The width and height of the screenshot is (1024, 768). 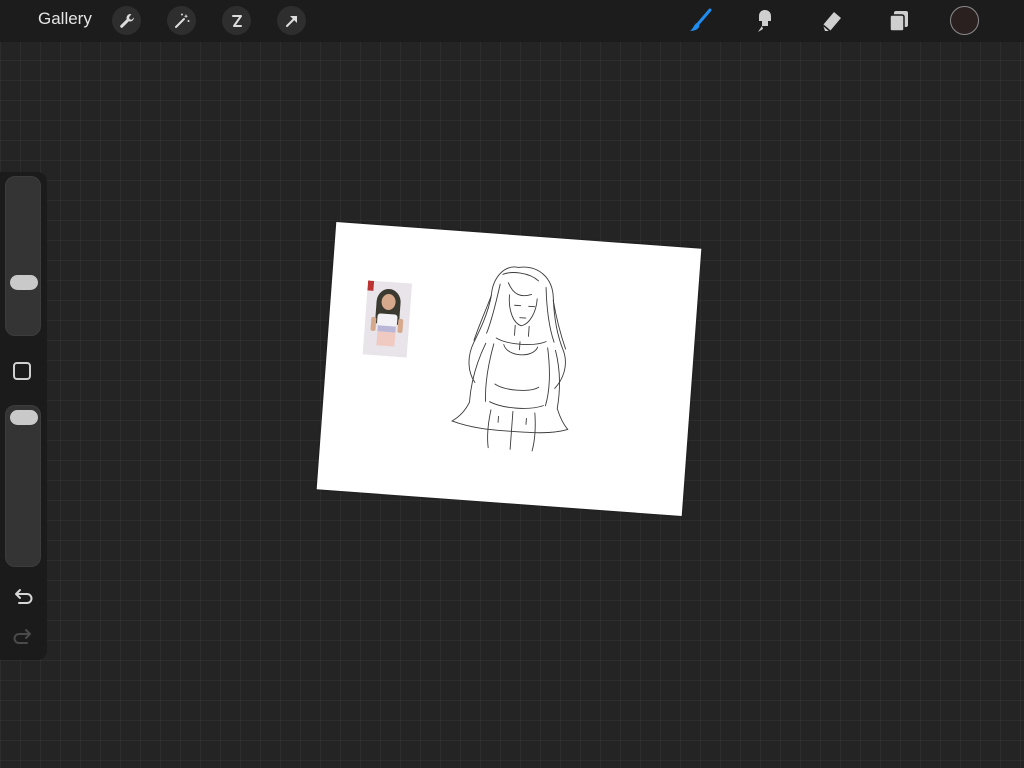 I want to click on eraser-icon, so click(x=831, y=22).